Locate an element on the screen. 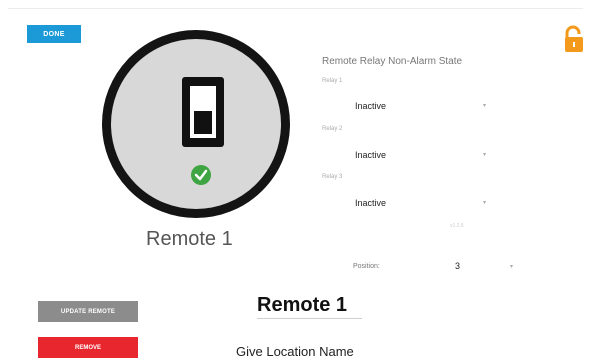 The height and width of the screenshot is (360, 595). device-name-label: Remote 1 is located at coordinates (189, 239).